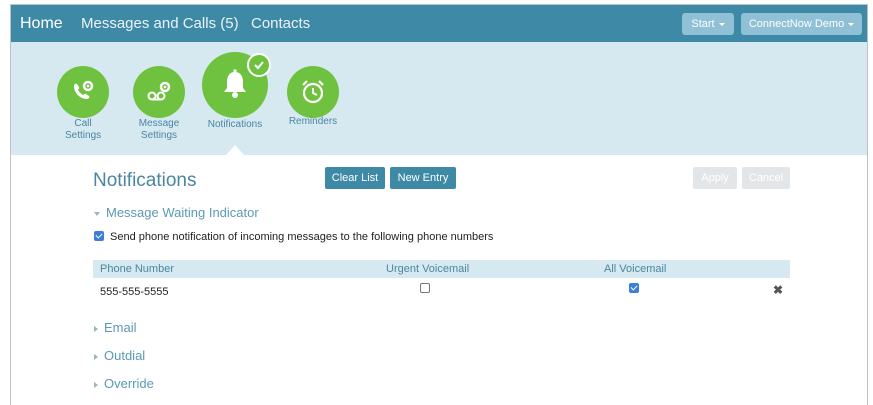 This screenshot has height=405, width=873. What do you see at coordinates (125, 355) in the screenshot?
I see `outdial-heading: Outdial` at bounding box center [125, 355].